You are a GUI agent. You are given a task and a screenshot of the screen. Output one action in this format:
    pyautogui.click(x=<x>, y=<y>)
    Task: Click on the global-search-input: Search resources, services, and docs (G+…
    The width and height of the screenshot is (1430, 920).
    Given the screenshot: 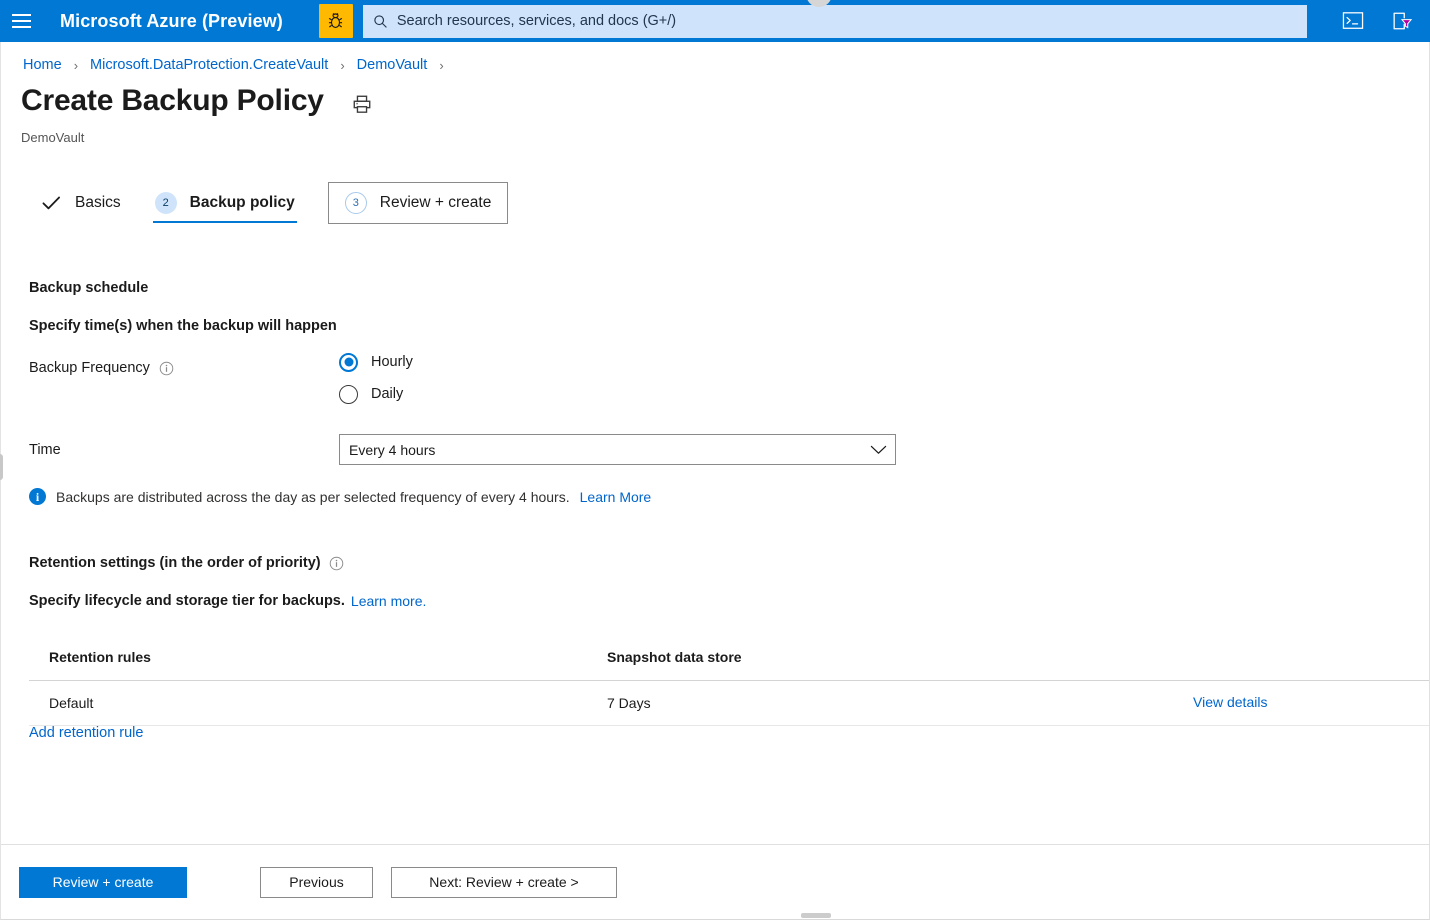 What is the action you would take?
    pyautogui.click(x=834, y=21)
    